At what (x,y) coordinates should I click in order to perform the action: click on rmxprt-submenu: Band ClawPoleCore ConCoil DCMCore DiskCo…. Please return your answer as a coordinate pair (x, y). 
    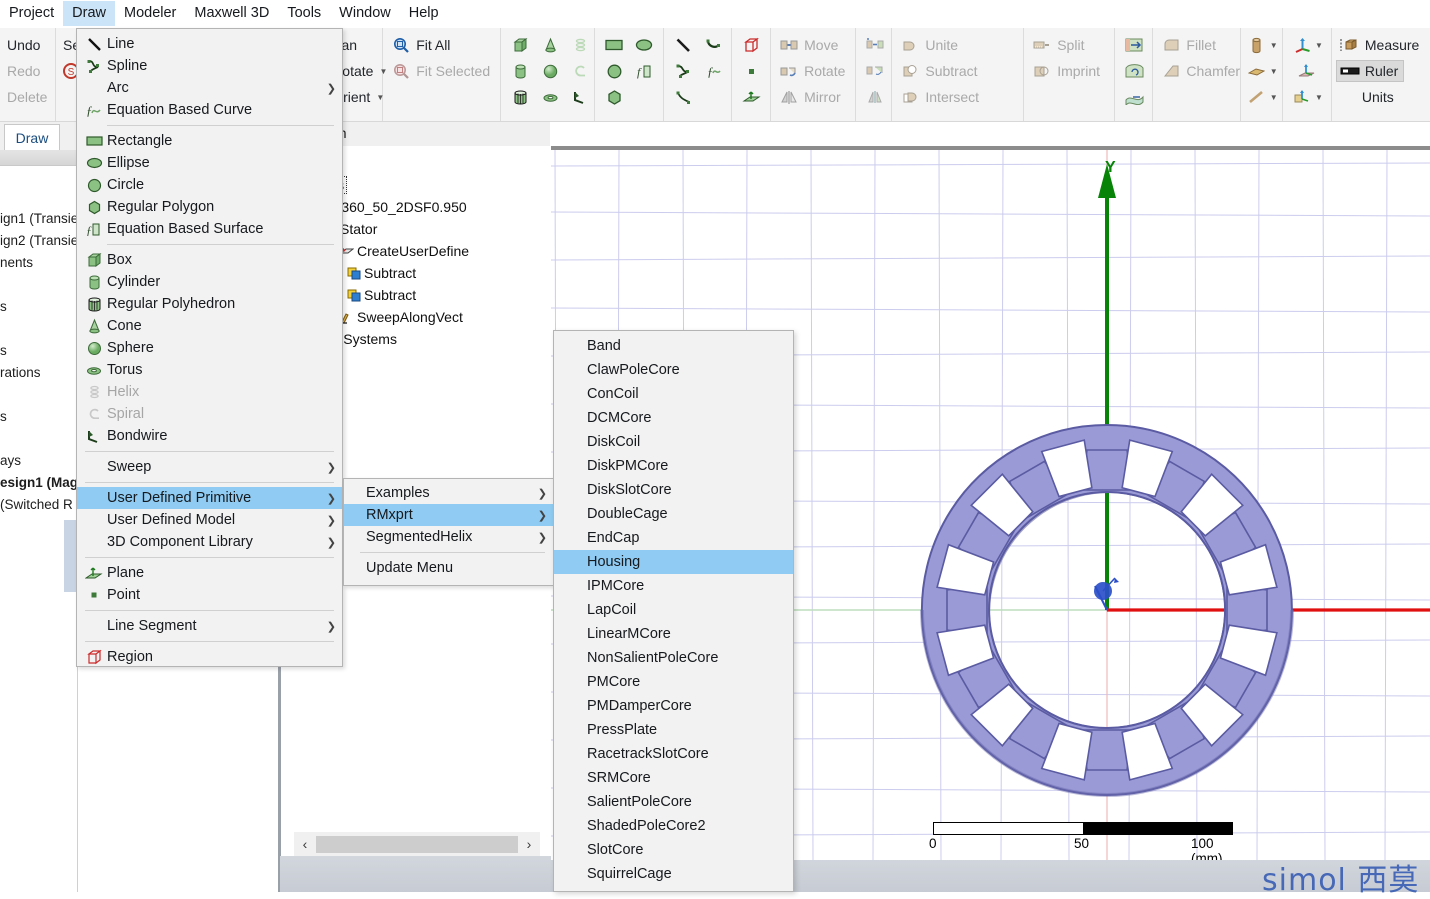
    Looking at the image, I should click on (673, 611).